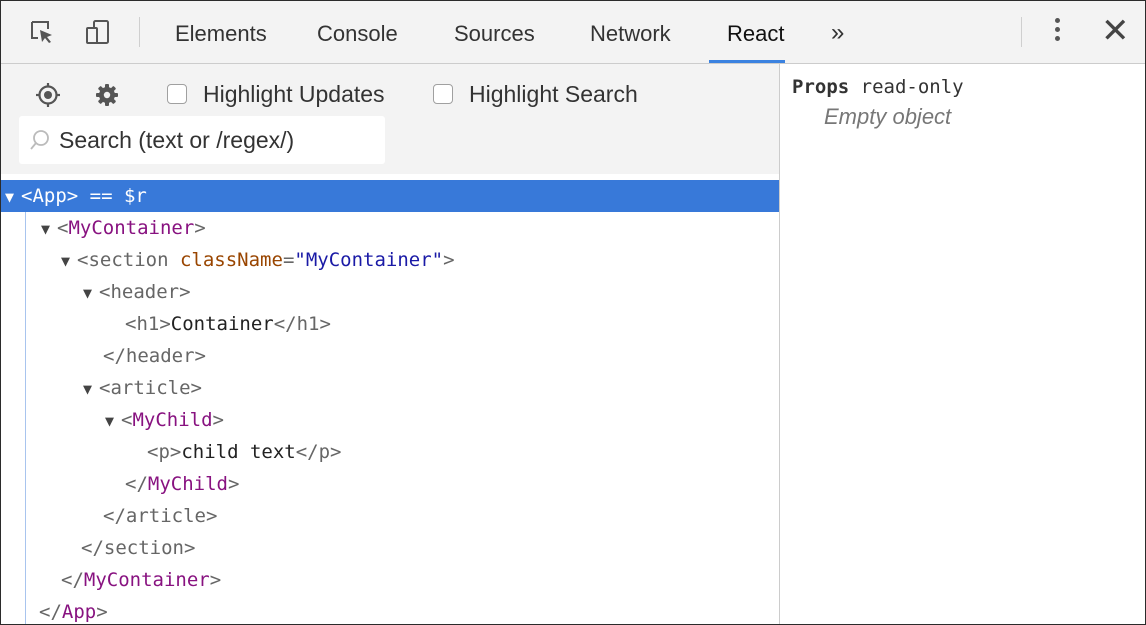  I want to click on more-options-icon, so click(1057, 32).